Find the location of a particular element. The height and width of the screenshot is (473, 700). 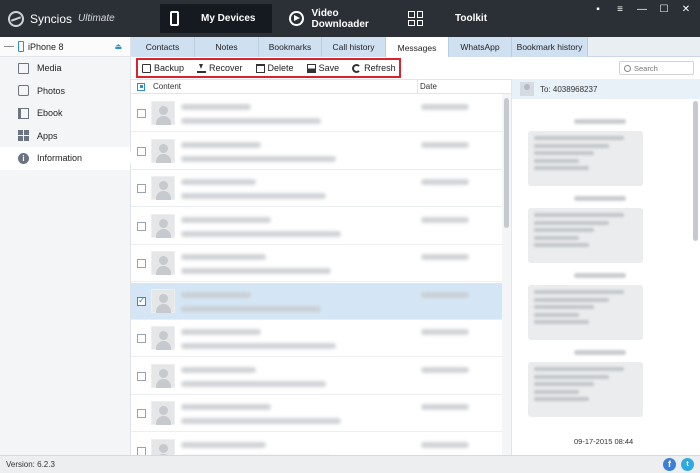

nav-my-devices-label: My Devices is located at coordinates (228, 18).